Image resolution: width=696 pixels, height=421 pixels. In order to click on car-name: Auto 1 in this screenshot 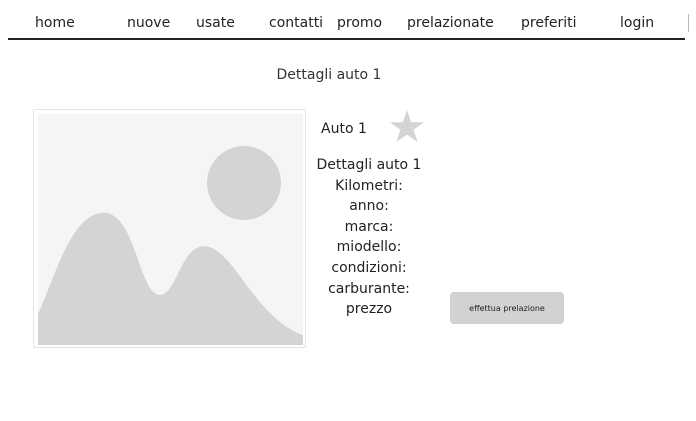, I will do `click(344, 129)`.